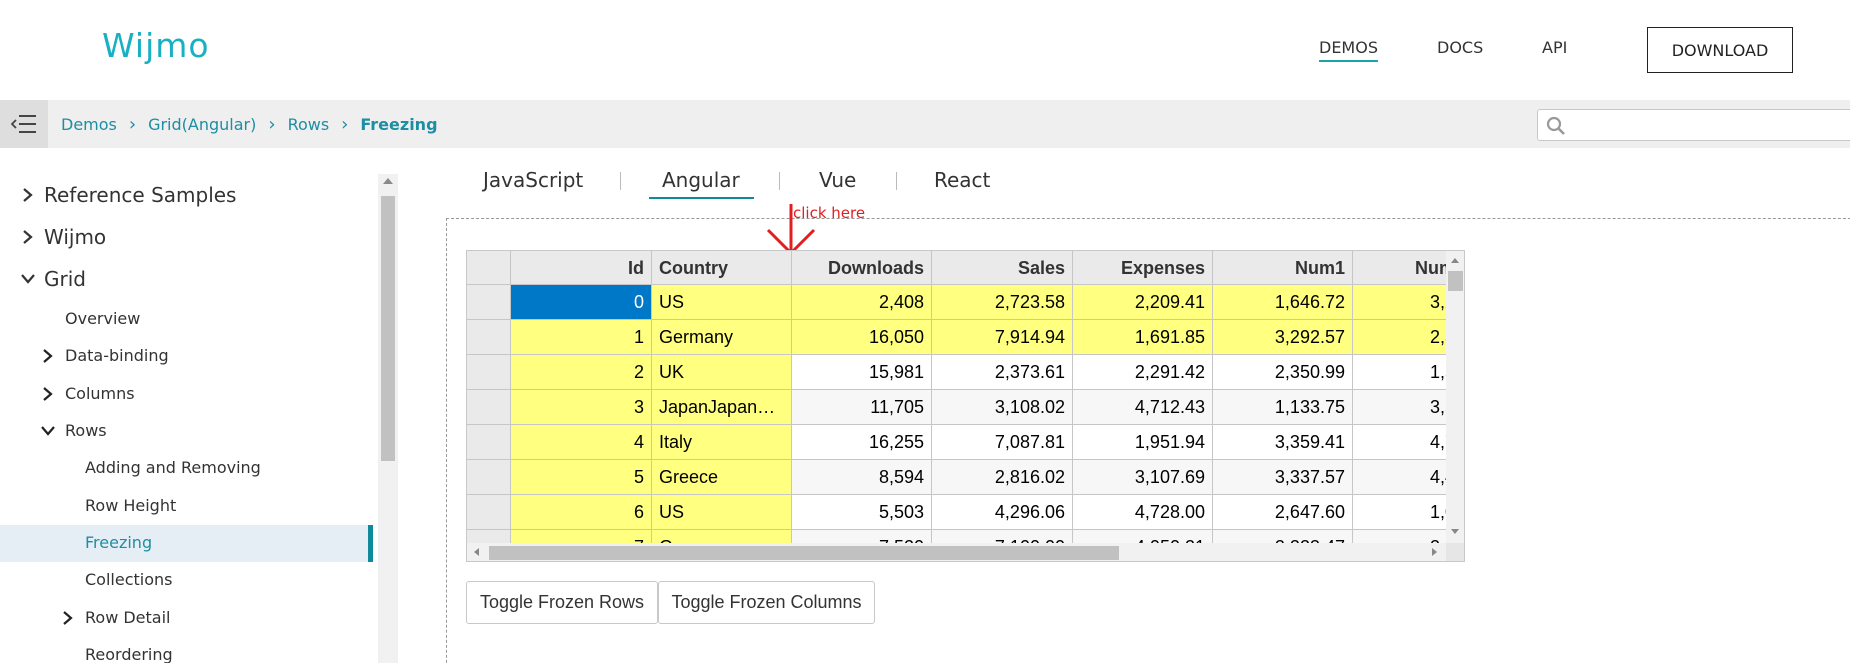 Image resolution: width=1850 pixels, height=663 pixels. What do you see at coordinates (309, 124) in the screenshot?
I see `breadcrumb-rows: Rows` at bounding box center [309, 124].